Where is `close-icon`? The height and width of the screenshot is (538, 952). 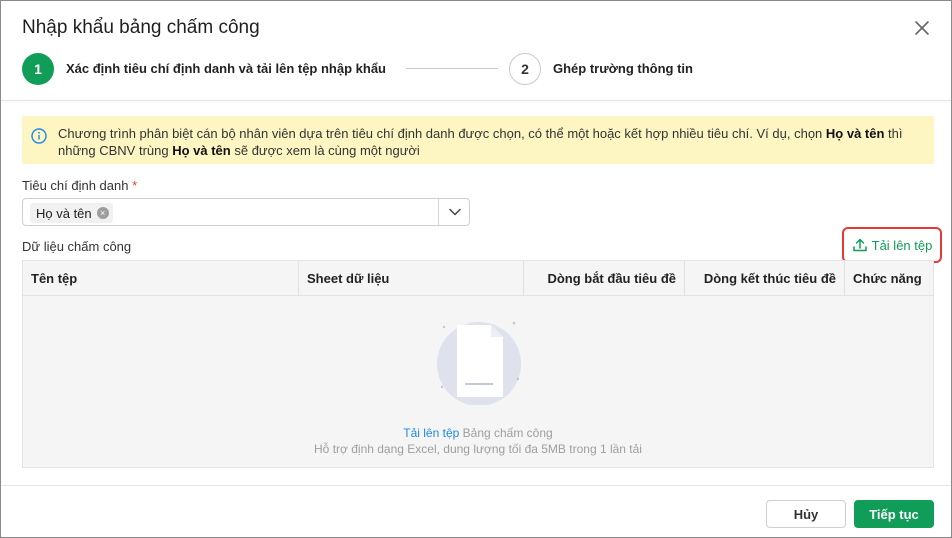
close-icon is located at coordinates (922, 28).